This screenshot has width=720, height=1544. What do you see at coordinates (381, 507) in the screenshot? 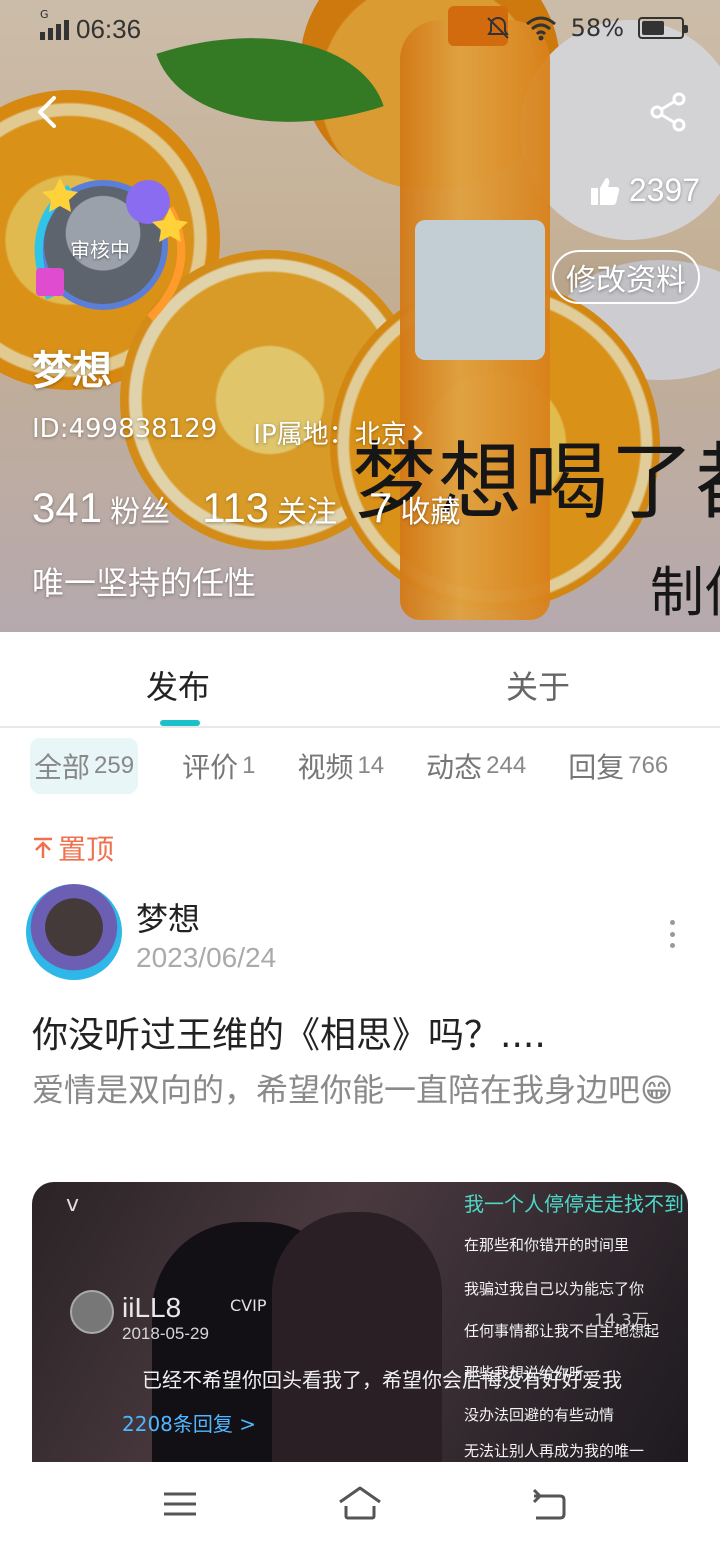
I see `stat-value: 7` at bounding box center [381, 507].